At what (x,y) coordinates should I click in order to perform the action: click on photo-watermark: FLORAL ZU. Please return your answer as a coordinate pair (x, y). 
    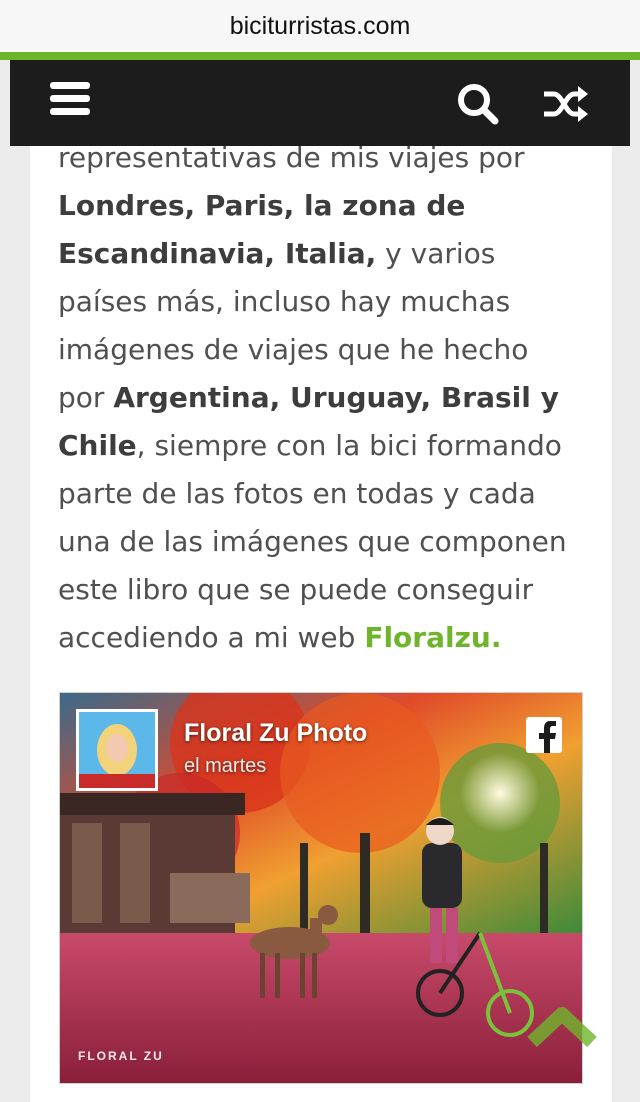
    Looking at the image, I should click on (121, 1056).